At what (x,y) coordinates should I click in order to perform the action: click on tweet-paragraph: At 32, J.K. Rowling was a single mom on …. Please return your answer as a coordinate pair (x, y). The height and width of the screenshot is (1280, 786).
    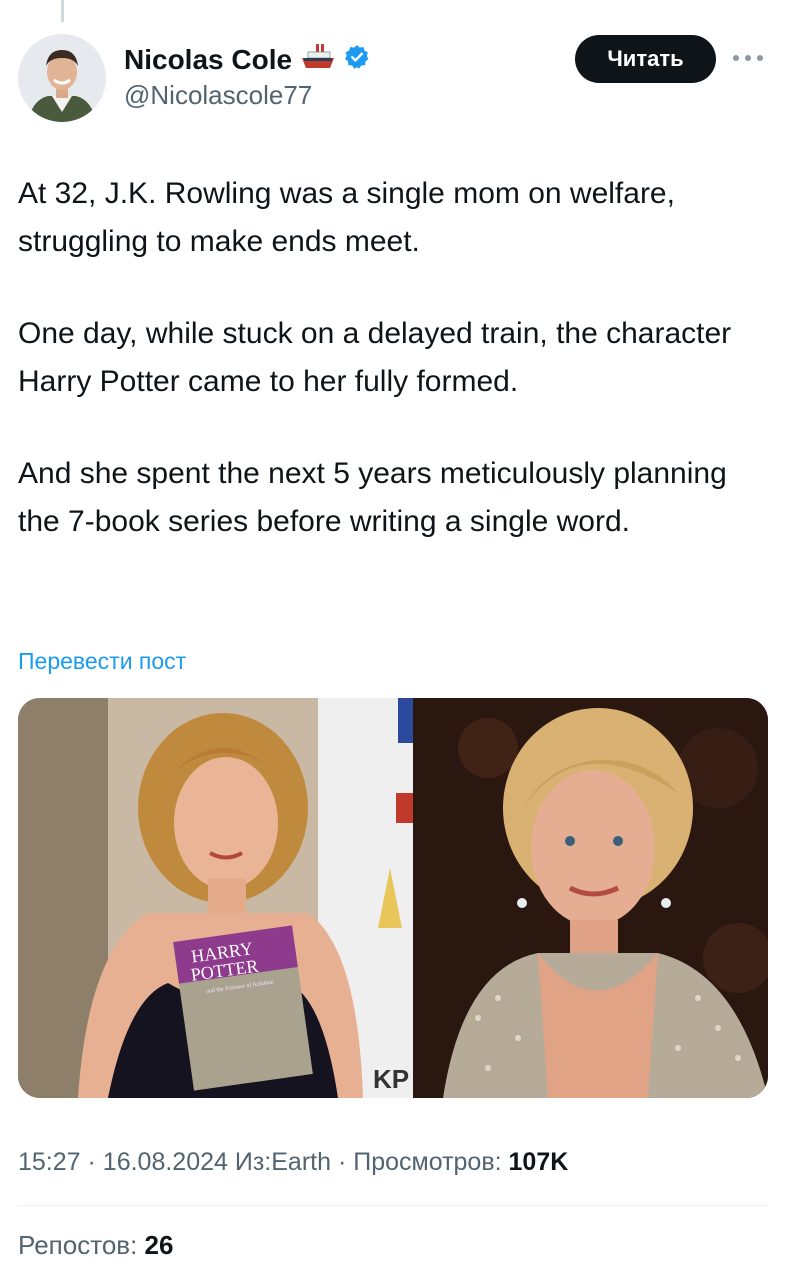
    Looking at the image, I should click on (346, 217).